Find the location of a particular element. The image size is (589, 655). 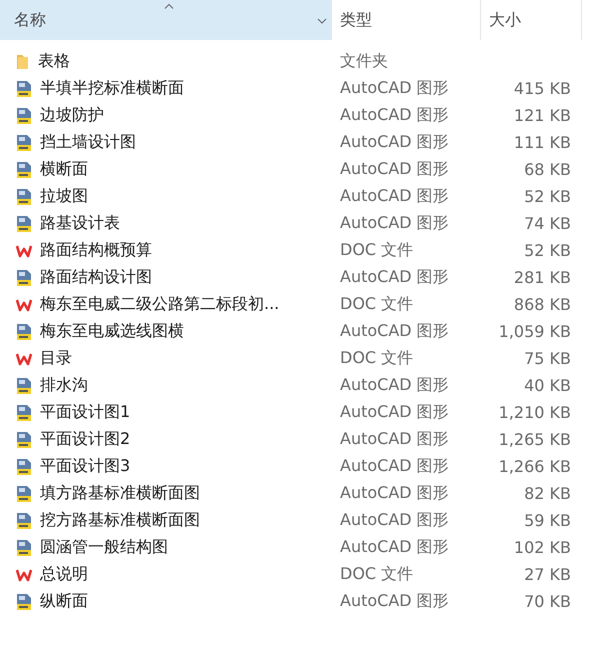

file-size: 111 KB is located at coordinates (542, 142).